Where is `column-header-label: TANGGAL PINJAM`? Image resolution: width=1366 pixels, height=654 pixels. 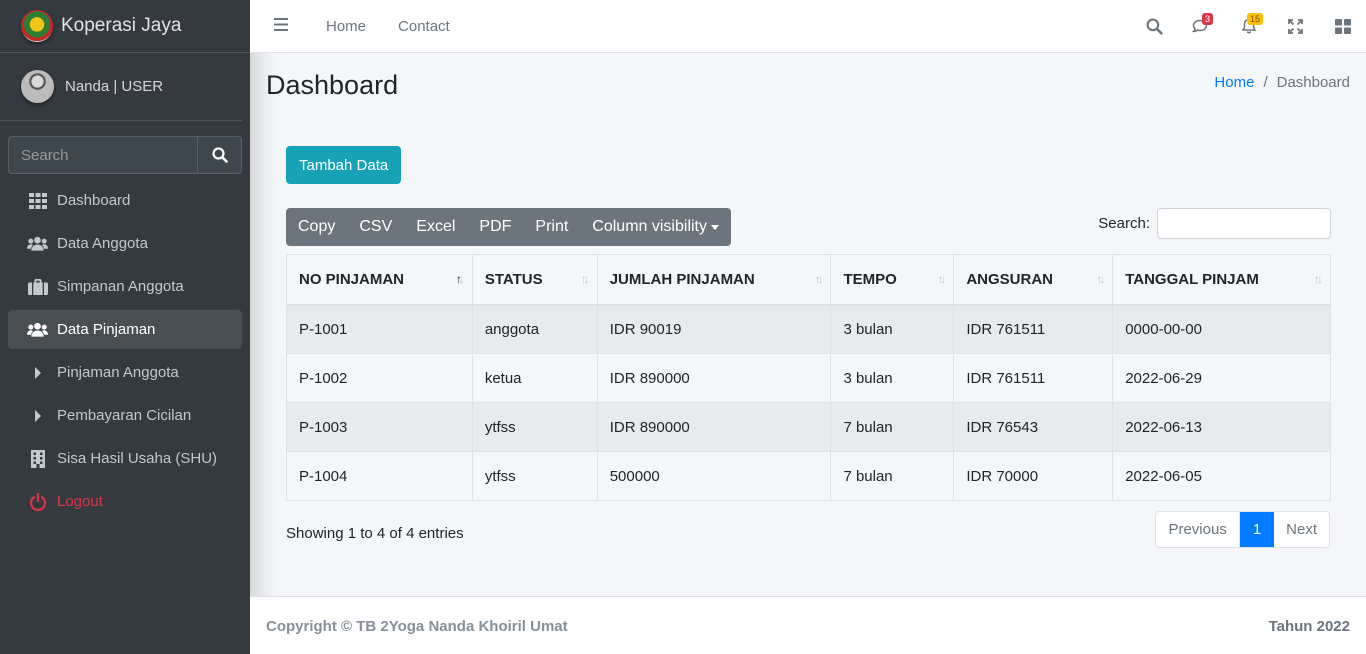 column-header-label: TANGGAL PINJAM is located at coordinates (1192, 279).